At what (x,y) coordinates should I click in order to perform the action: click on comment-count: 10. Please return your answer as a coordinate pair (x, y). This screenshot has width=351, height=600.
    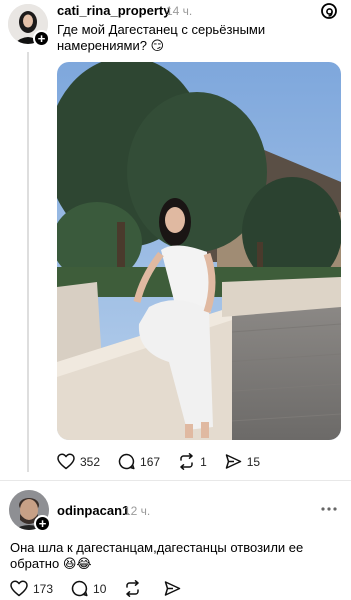
    Looking at the image, I should click on (100, 588).